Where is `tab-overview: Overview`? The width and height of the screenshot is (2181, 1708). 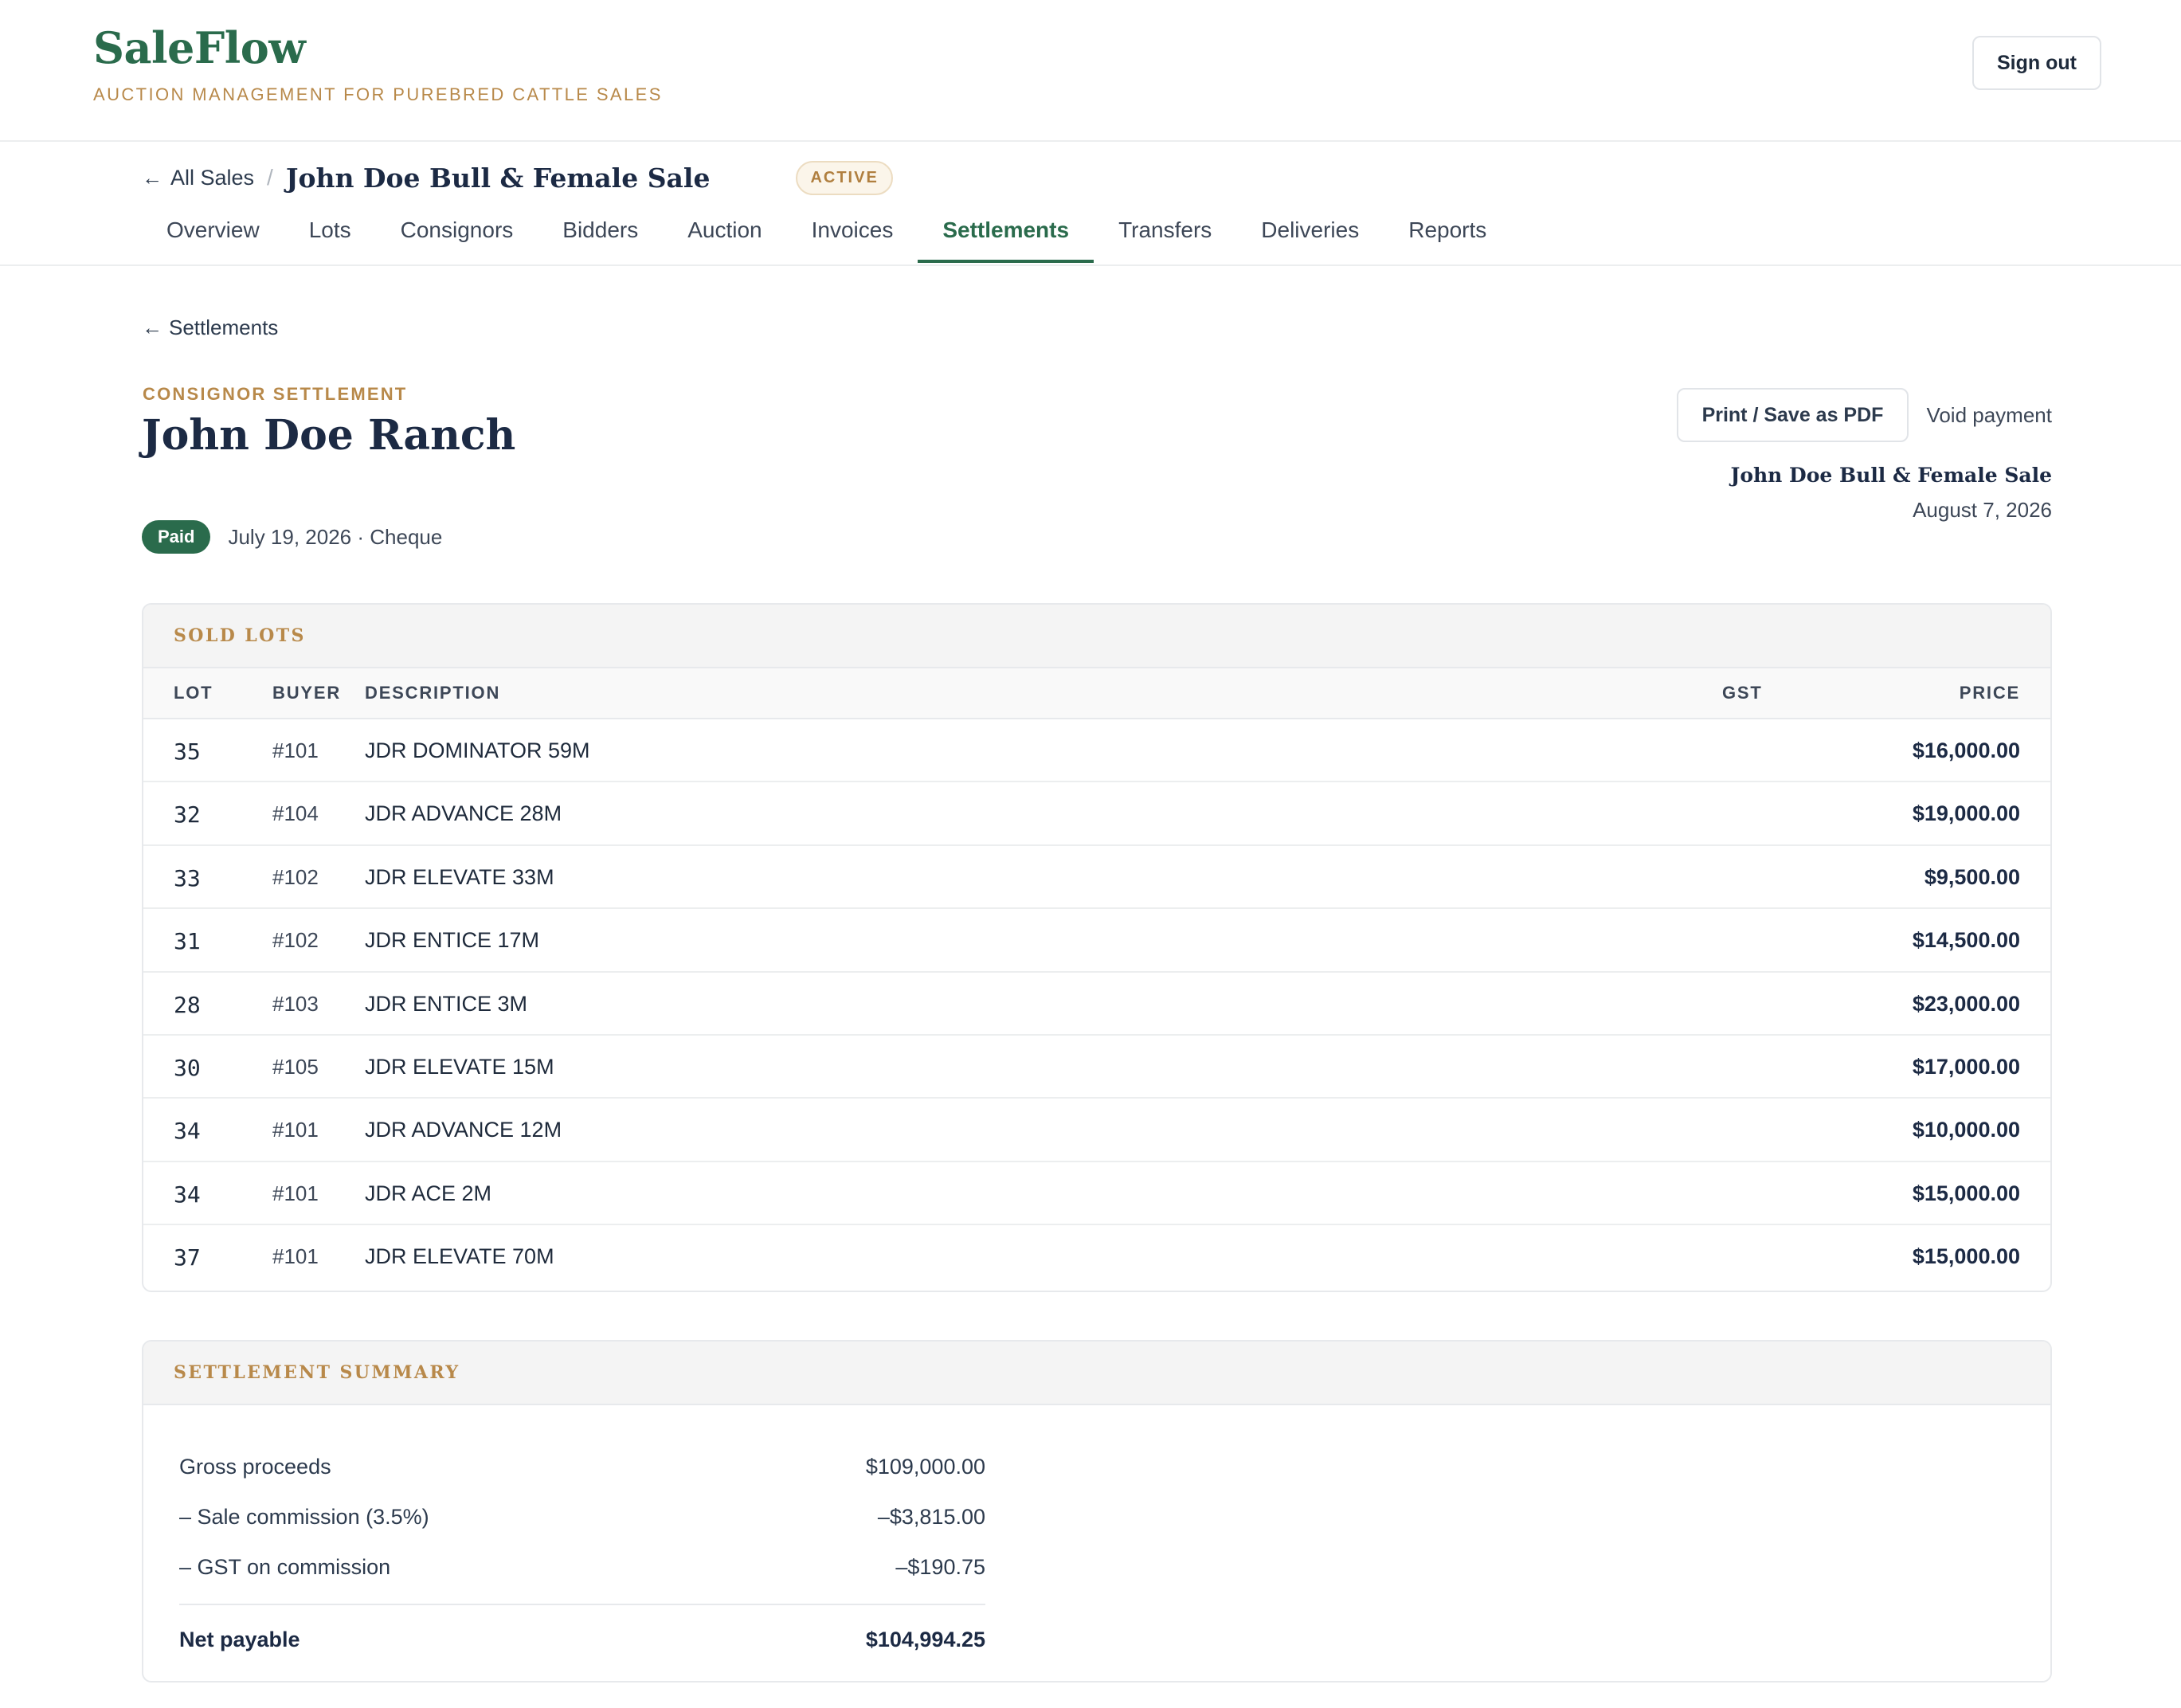
tab-overview: Overview is located at coordinates (213, 237).